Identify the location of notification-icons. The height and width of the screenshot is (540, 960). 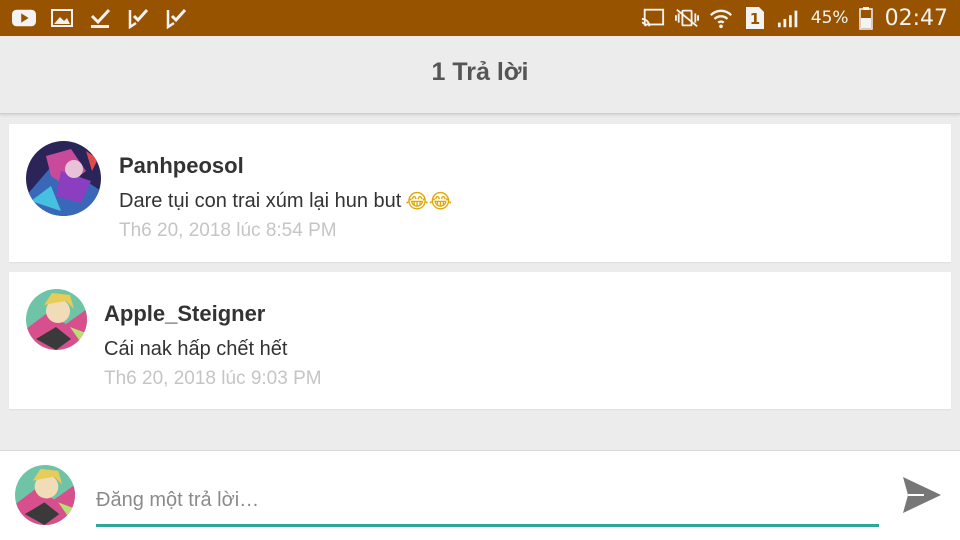
(100, 18).